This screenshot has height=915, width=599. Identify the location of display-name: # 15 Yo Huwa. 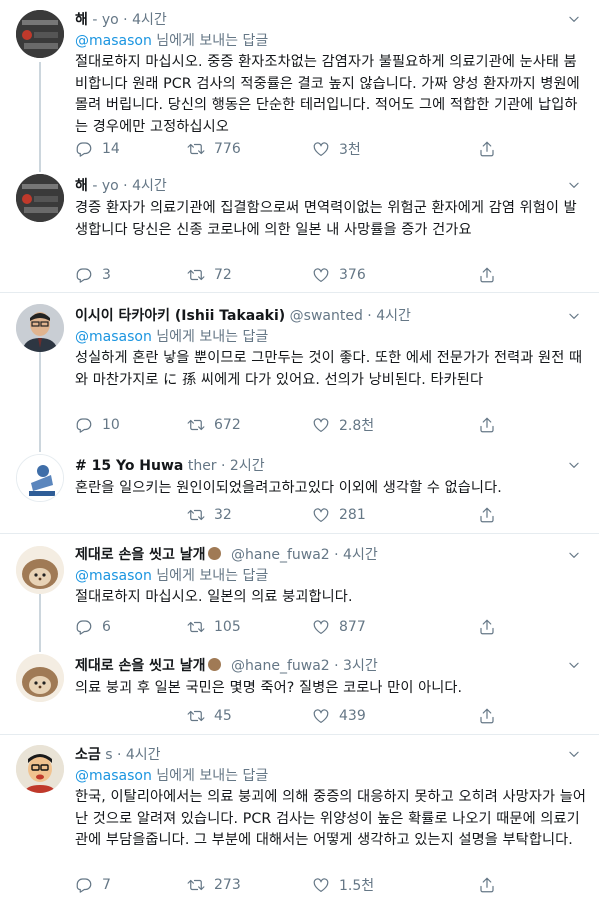
(129, 466).